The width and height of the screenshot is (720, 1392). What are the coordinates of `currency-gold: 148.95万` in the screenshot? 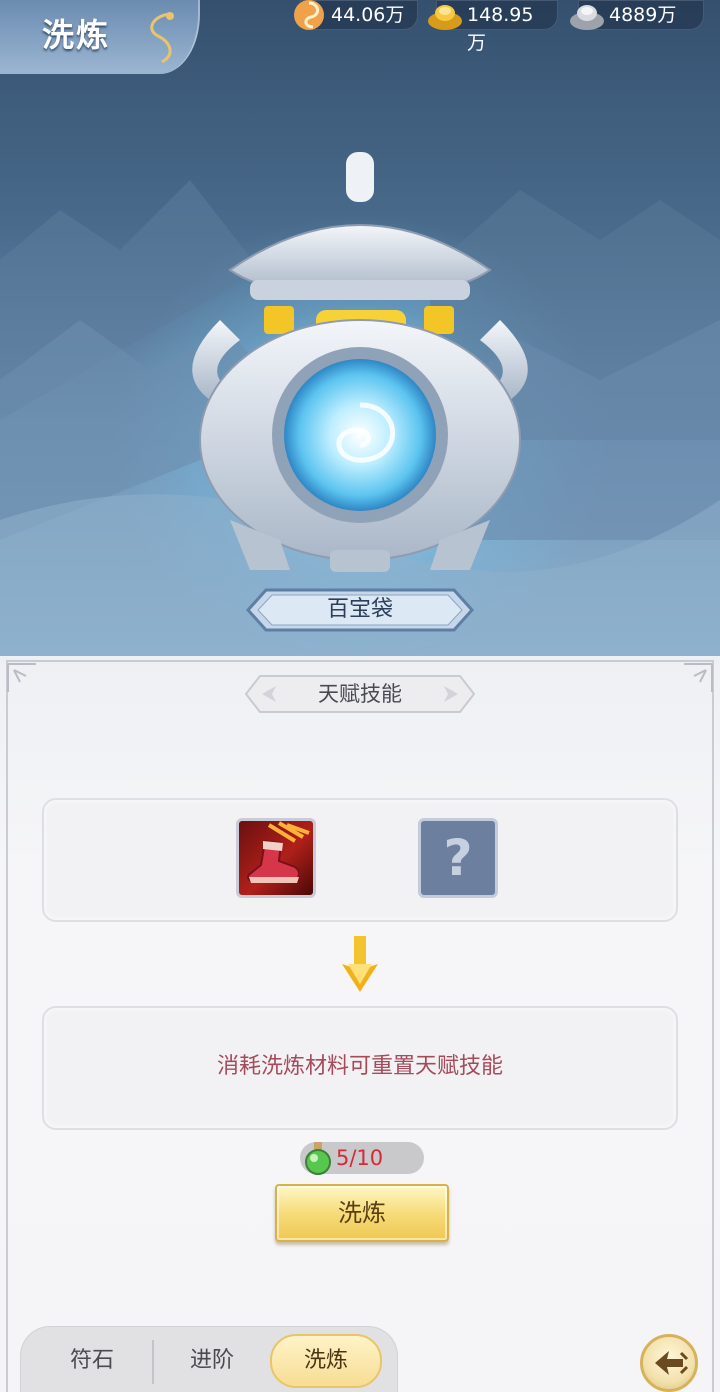 It's located at (493, 27).